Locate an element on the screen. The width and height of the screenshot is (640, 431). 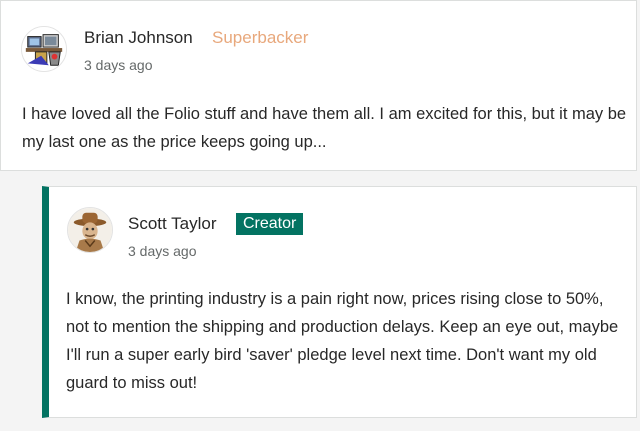
creator-avatar is located at coordinates (90, 230).